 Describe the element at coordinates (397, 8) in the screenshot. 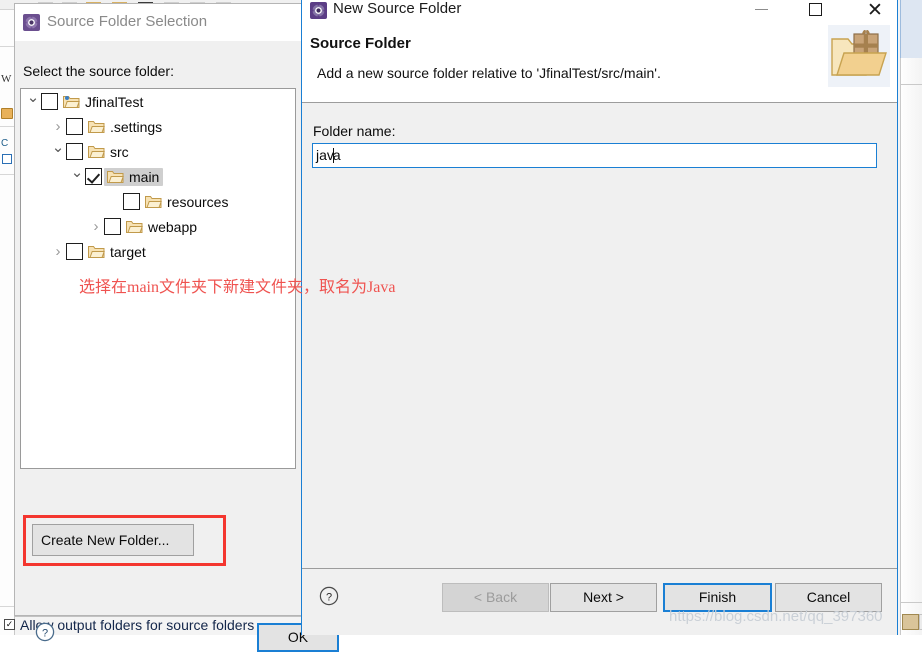

I see `new-source-folder-title: New Source Folder` at that location.